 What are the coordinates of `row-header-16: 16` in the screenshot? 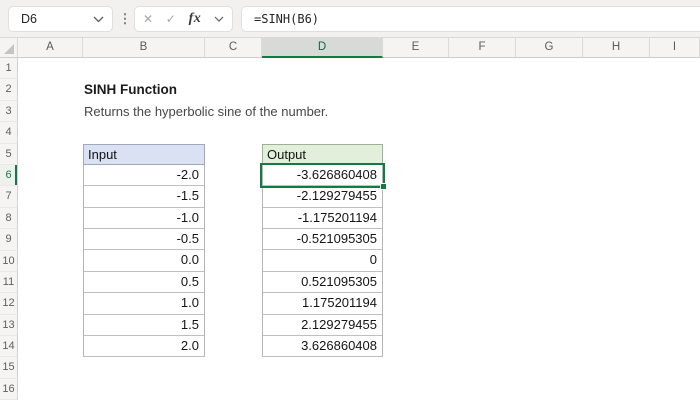 It's located at (8, 389).